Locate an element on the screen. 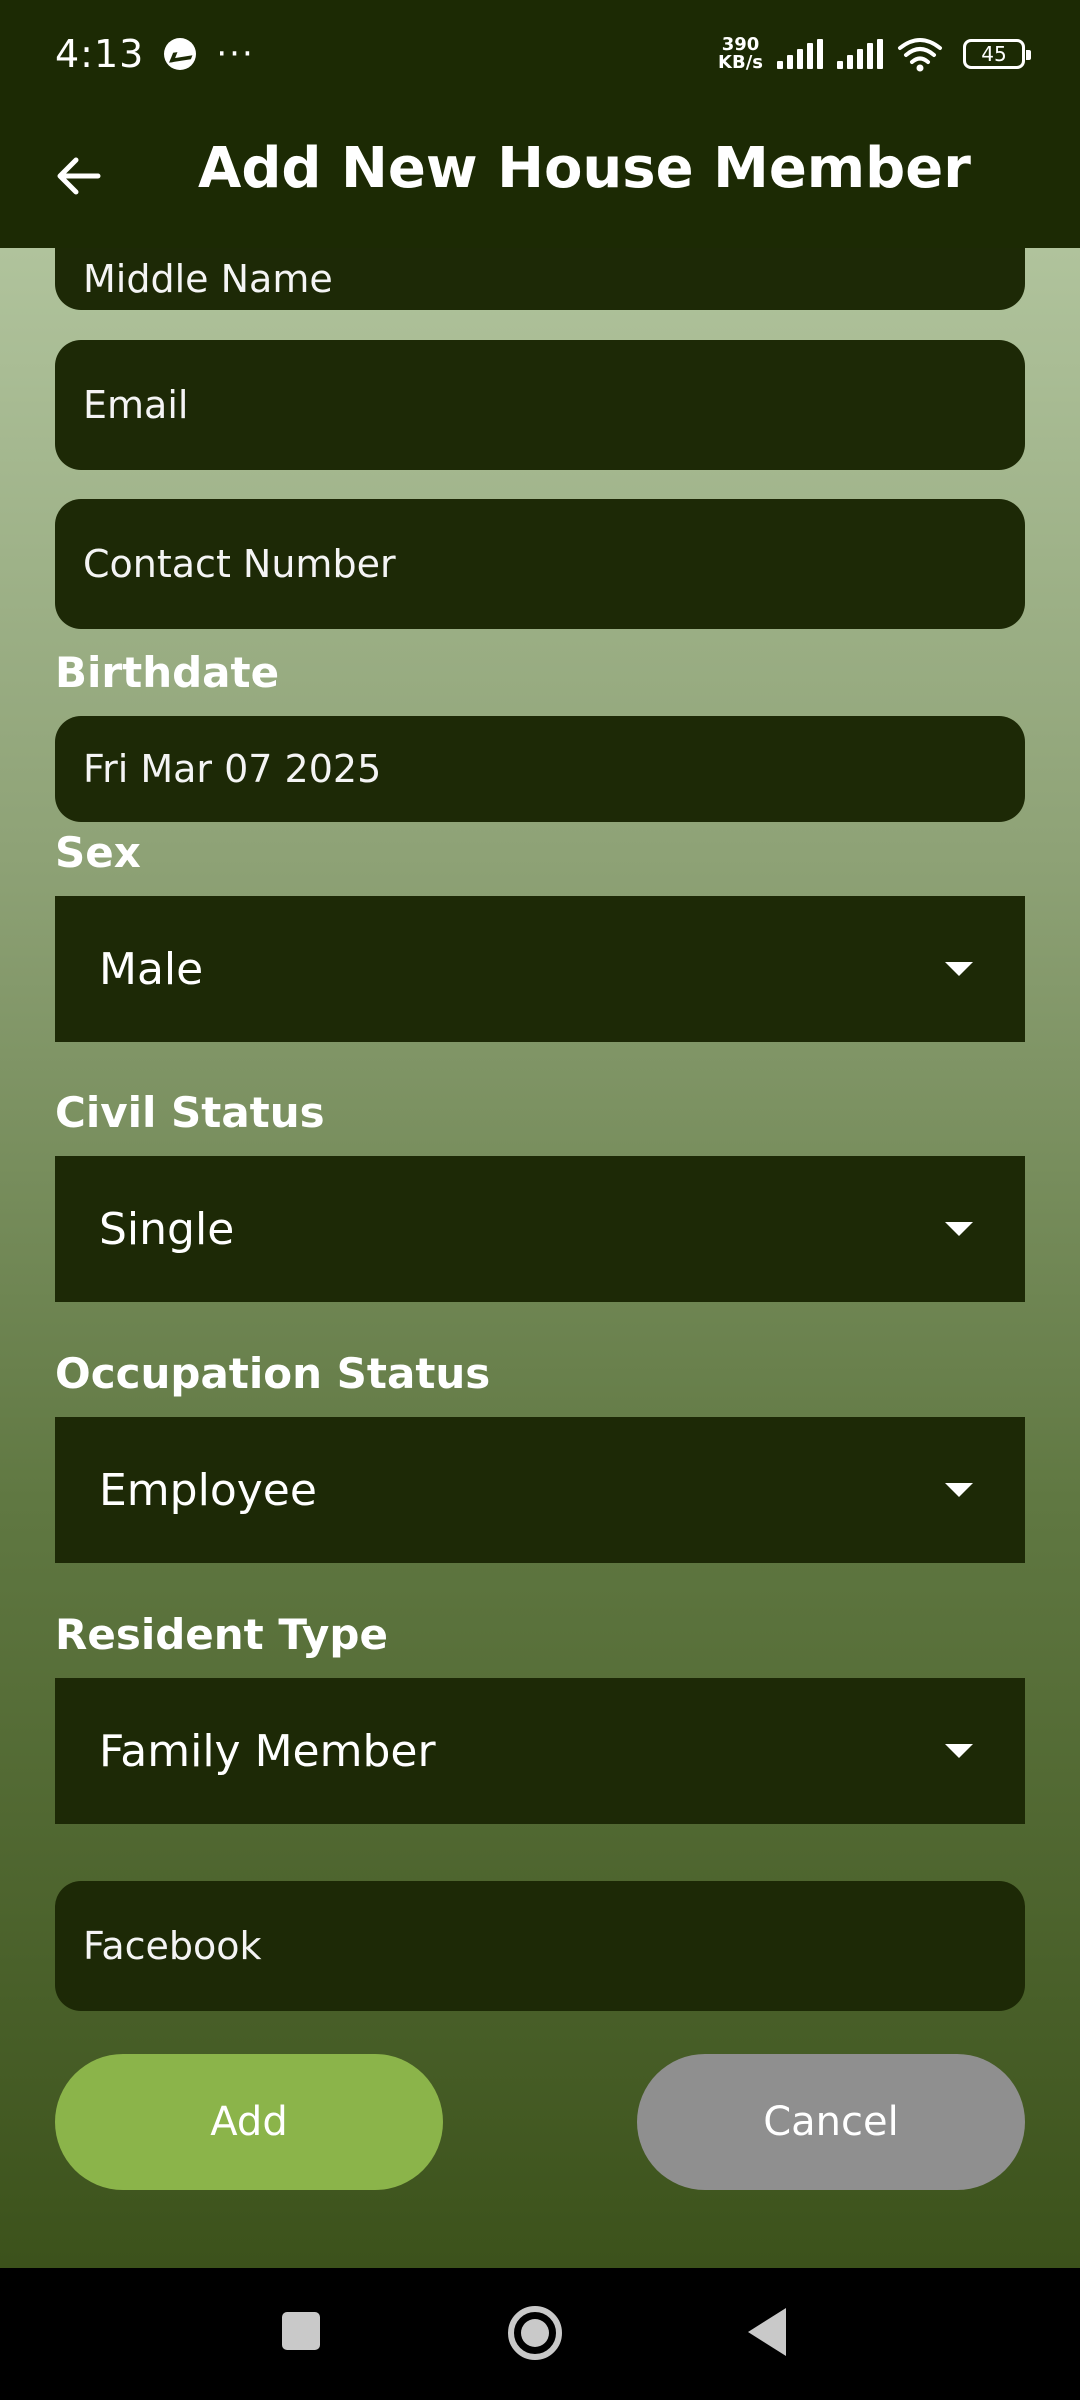 This screenshot has height=2400, width=1080. status-time: 4:13 is located at coordinates (100, 54).